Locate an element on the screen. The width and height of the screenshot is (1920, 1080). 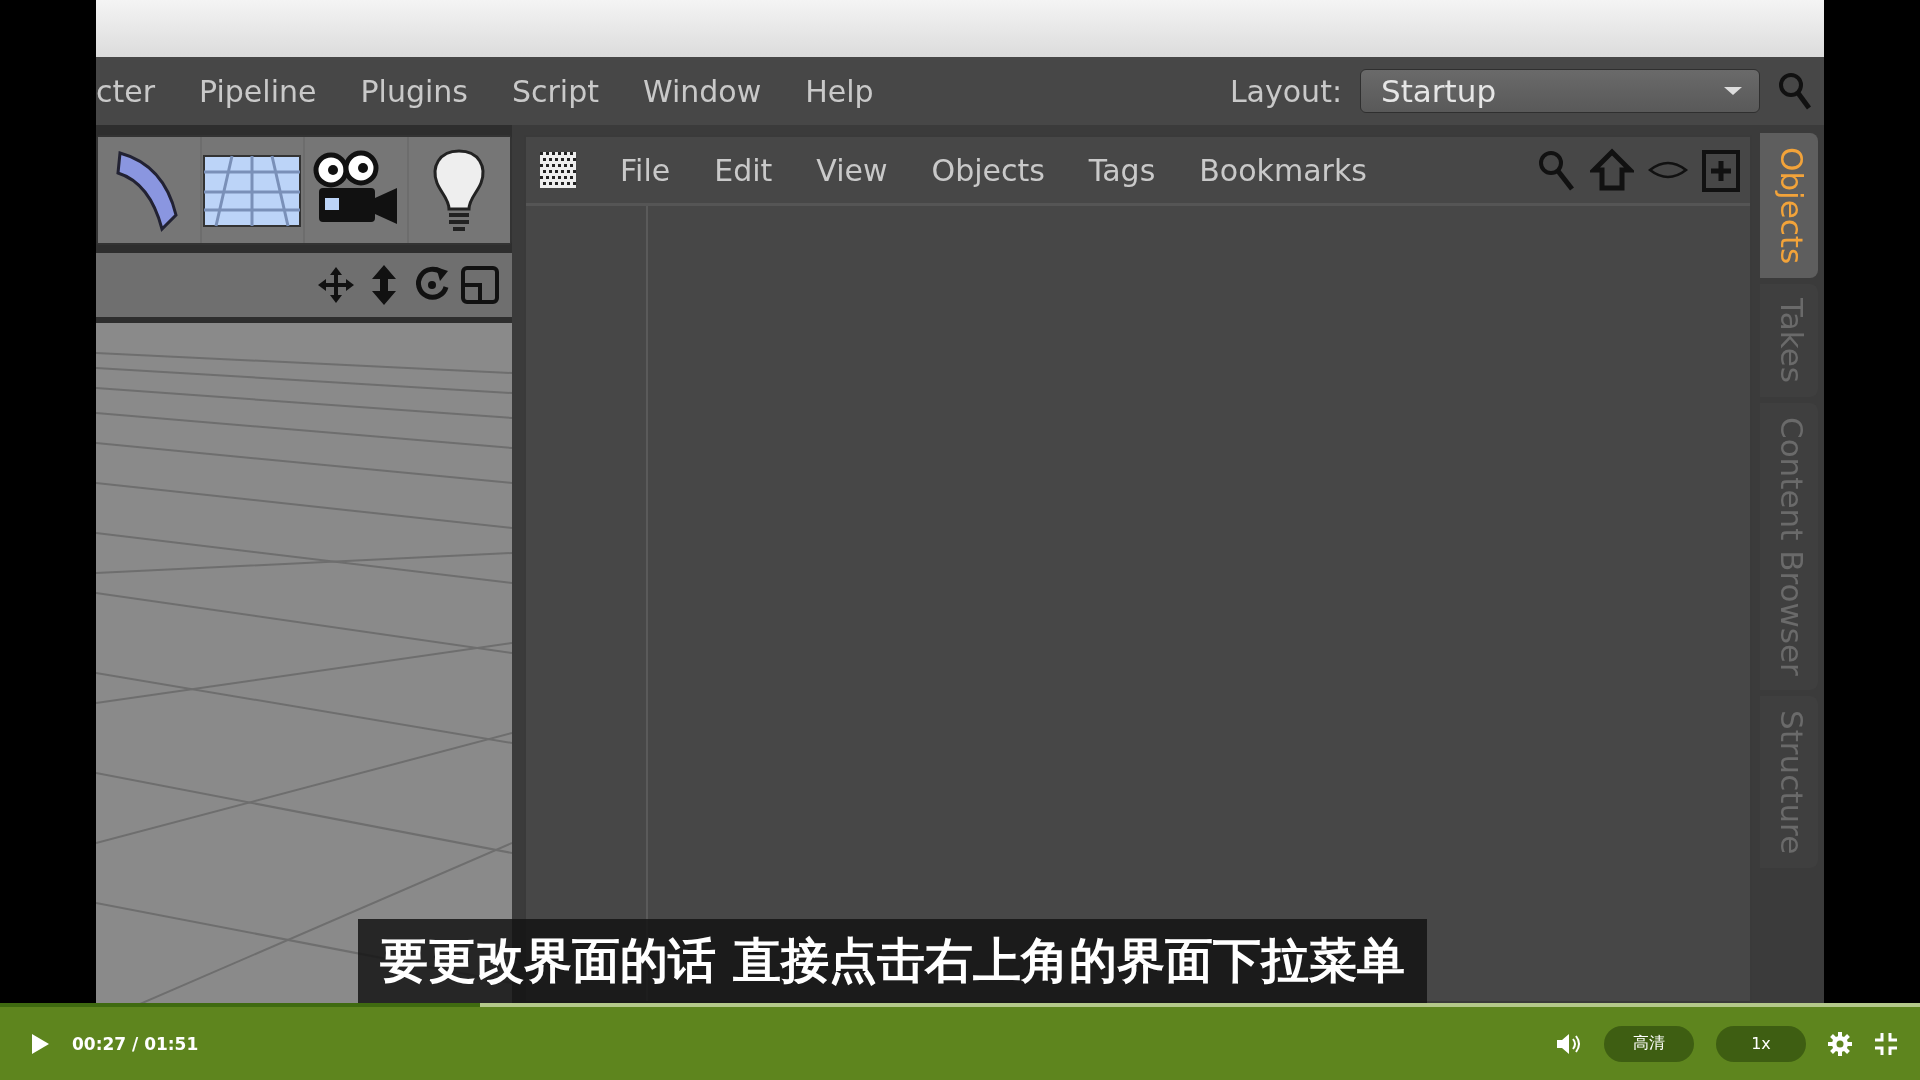
menu-item: Bookmarks is located at coordinates (1283, 170).